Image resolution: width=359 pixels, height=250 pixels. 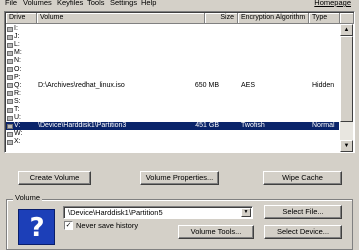 I want to click on table-row: T:, so click(x=172, y=110).